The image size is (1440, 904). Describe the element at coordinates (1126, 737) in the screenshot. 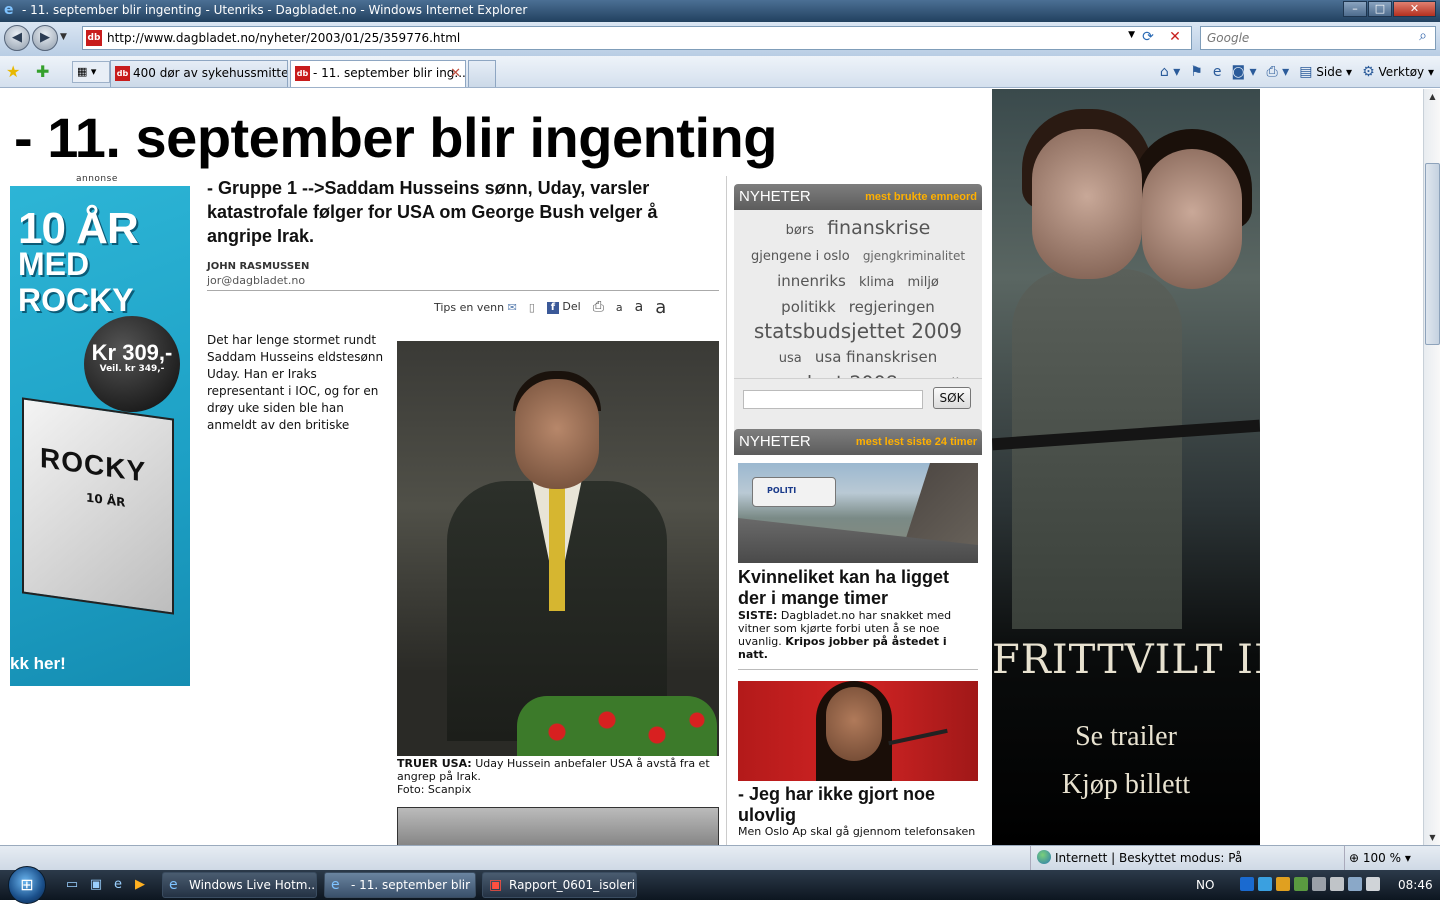

I see `ad-trailer-link: Se trailer` at that location.